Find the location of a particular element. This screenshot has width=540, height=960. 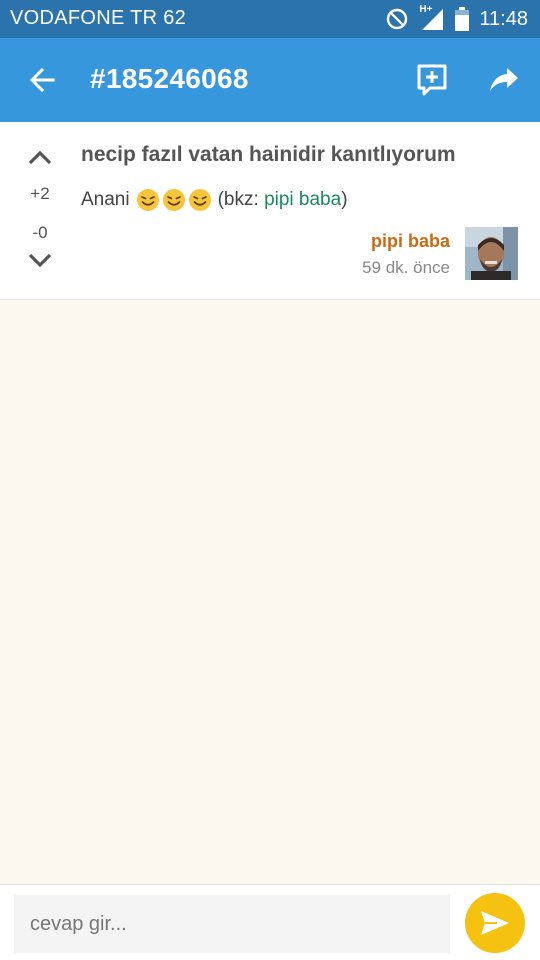

downvote-button is located at coordinates (40, 264).